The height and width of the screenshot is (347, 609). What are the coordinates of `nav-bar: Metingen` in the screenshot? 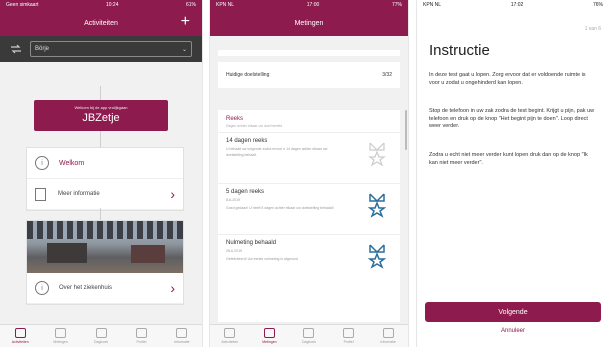 It's located at (309, 23).